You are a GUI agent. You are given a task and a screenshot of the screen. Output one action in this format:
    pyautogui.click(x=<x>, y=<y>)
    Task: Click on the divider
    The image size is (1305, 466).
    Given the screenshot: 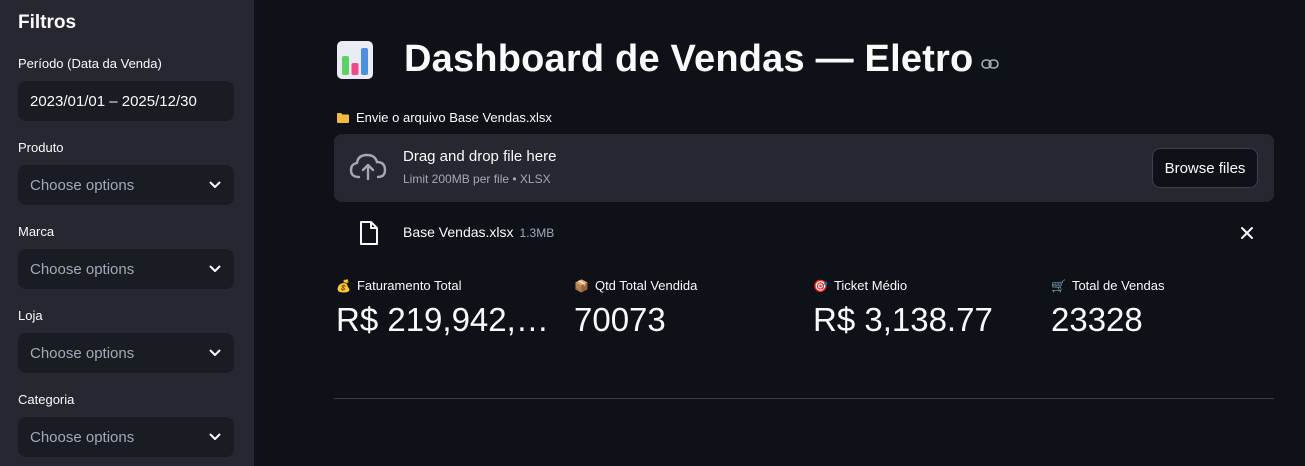 What is the action you would take?
    pyautogui.click(x=804, y=398)
    